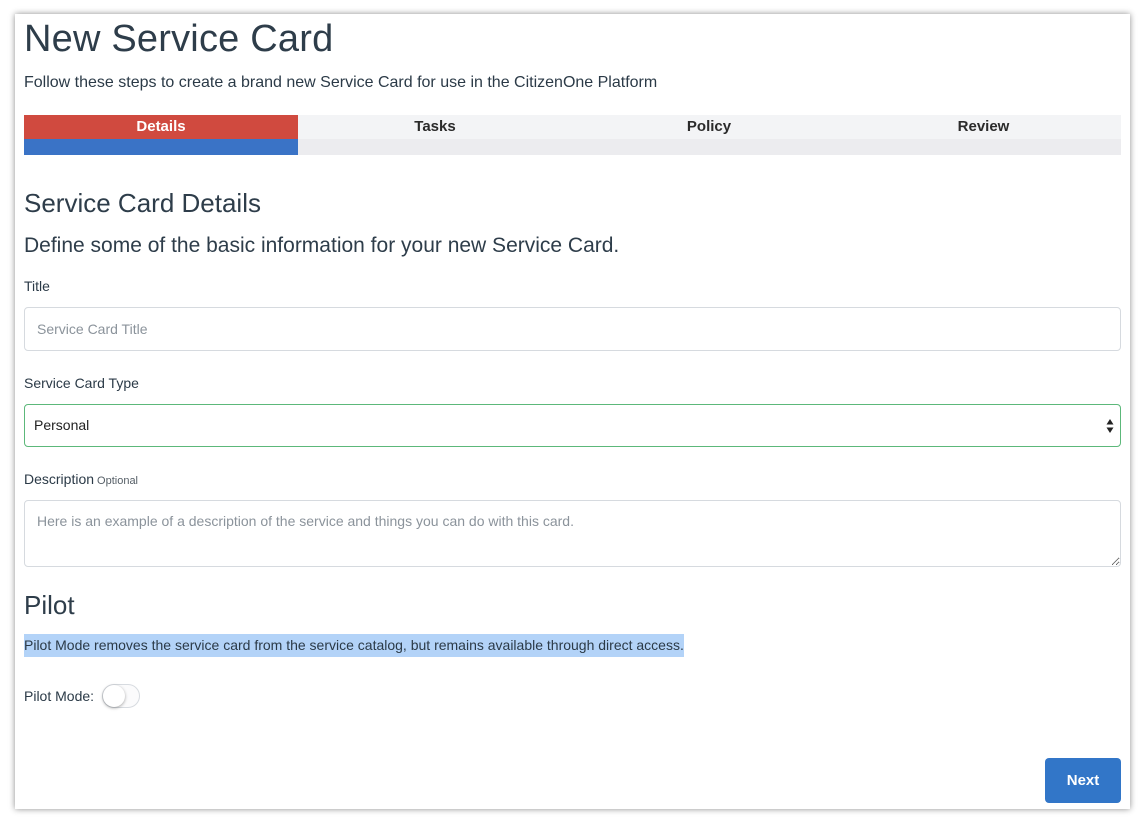  What do you see at coordinates (161, 147) in the screenshot?
I see `step-progress-bar` at bounding box center [161, 147].